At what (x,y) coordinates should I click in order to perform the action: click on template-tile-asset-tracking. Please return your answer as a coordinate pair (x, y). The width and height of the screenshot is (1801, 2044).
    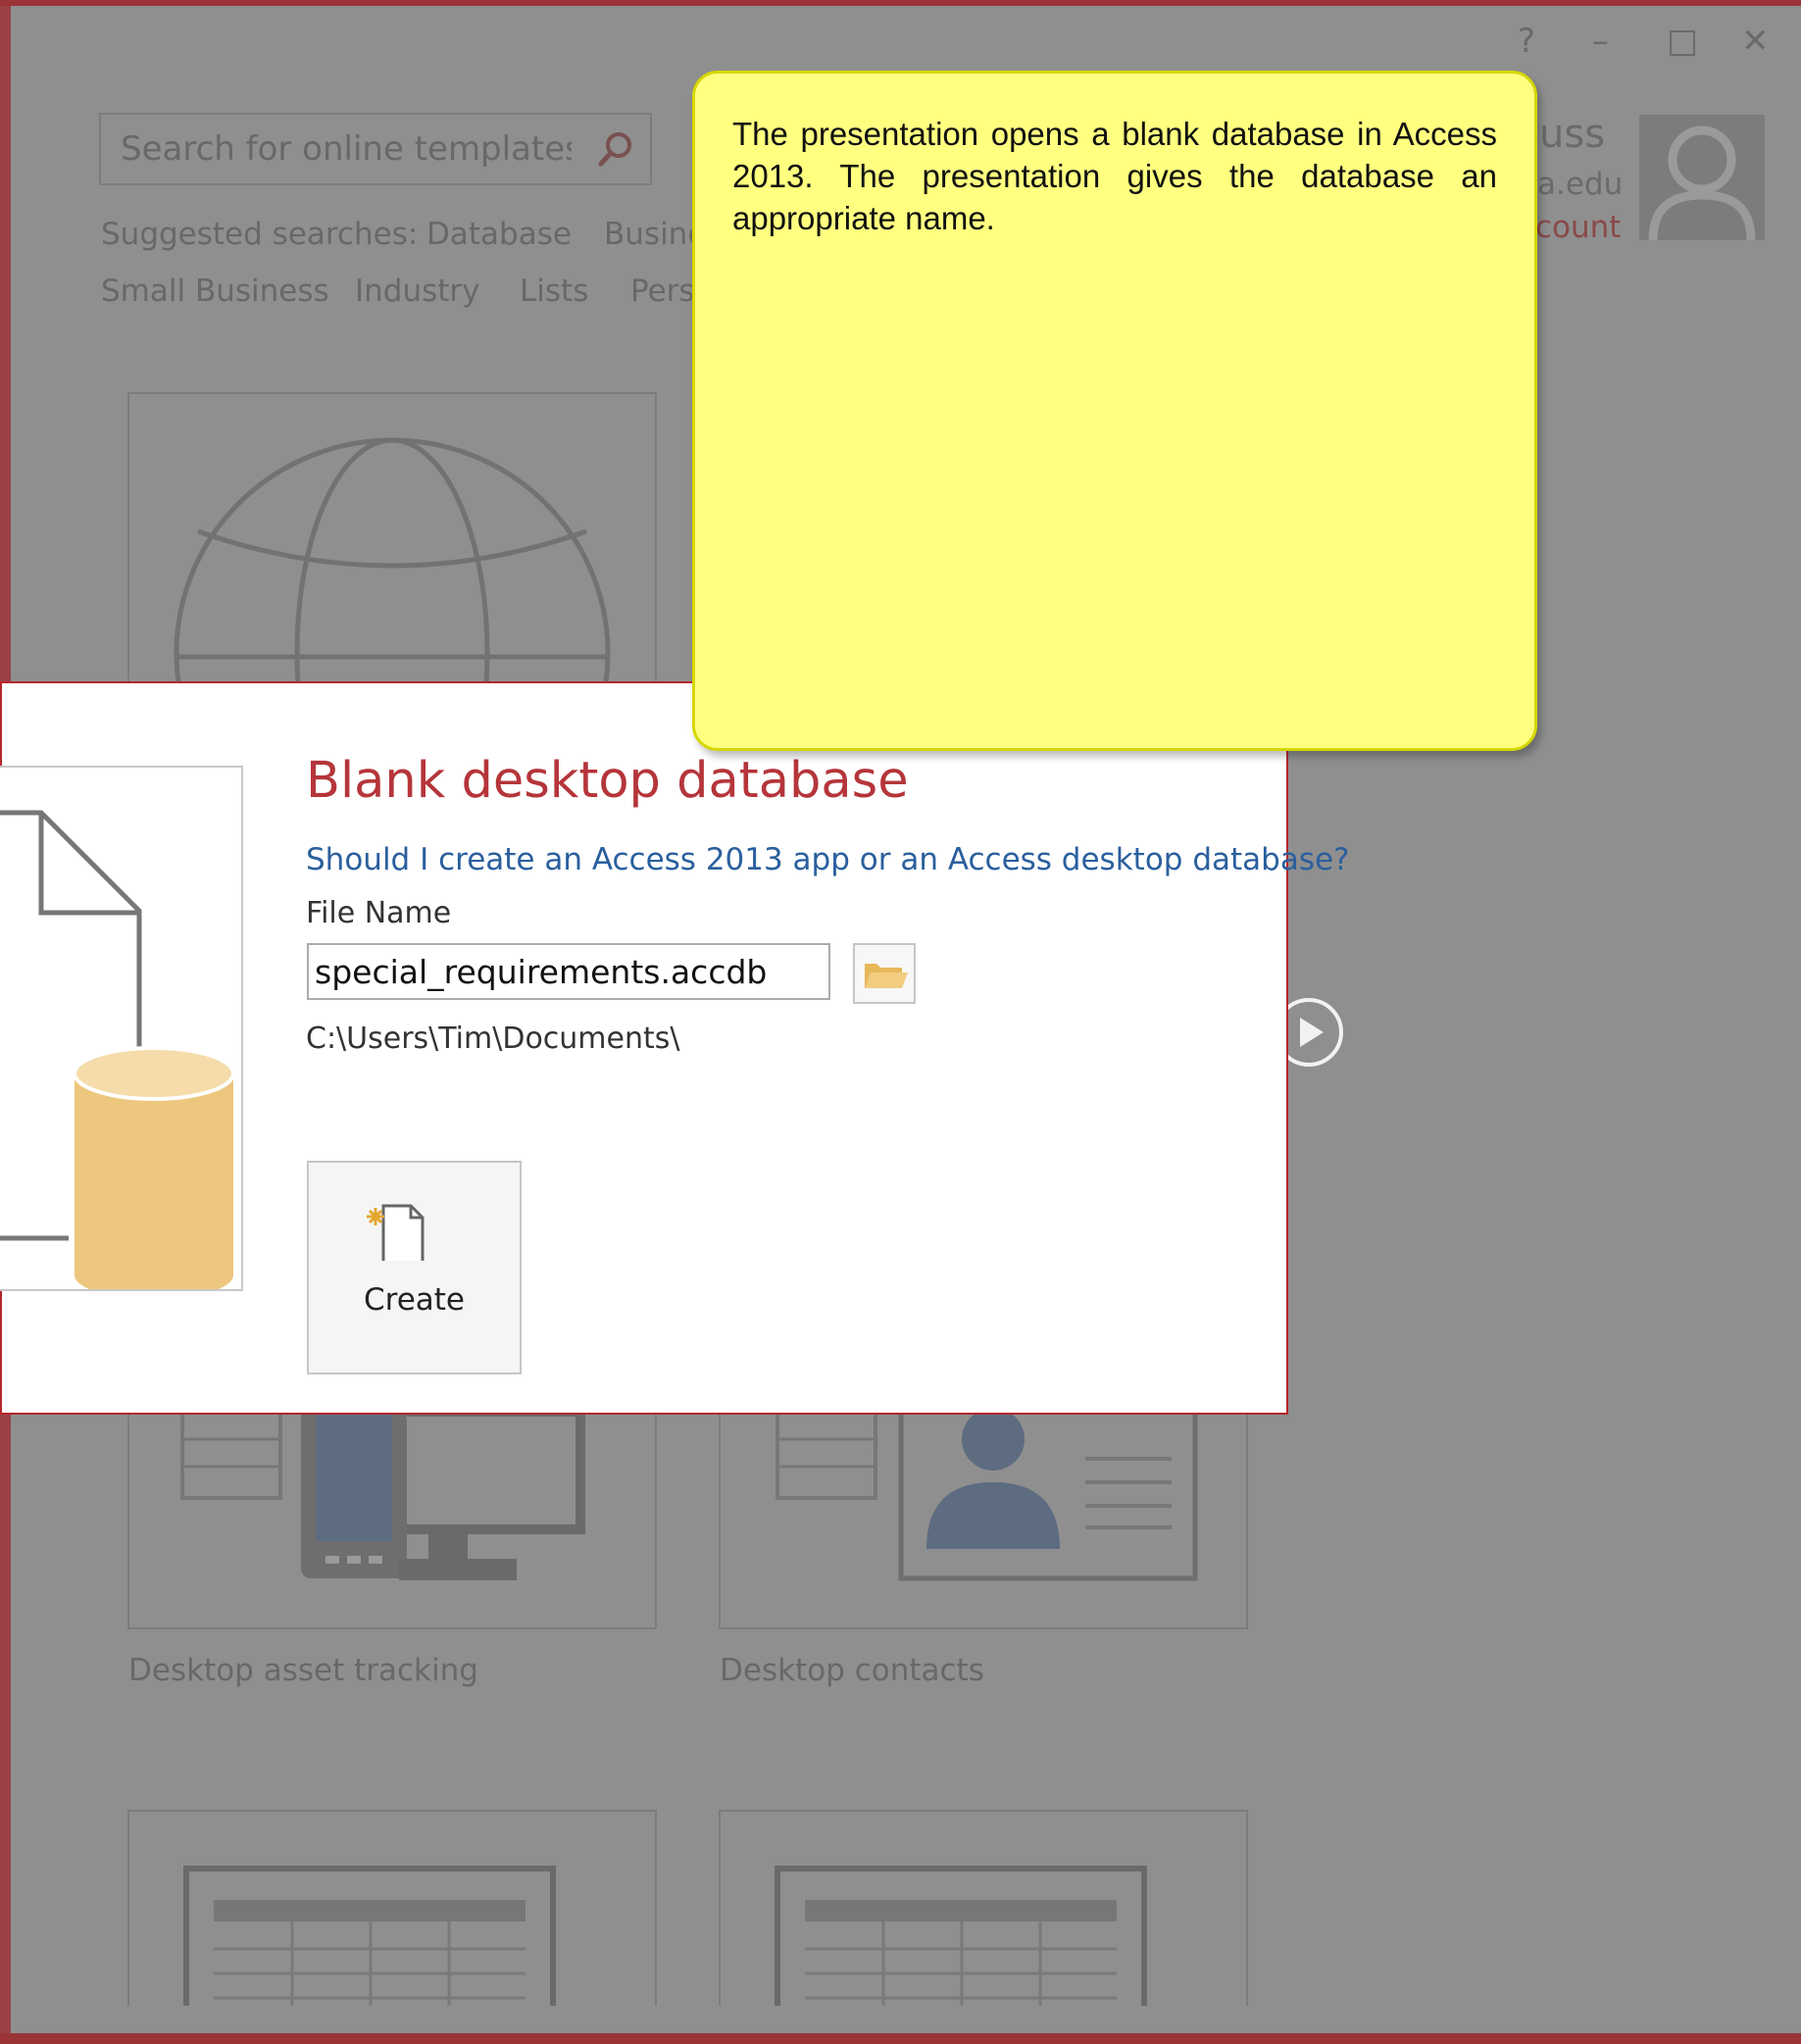
    Looking at the image, I should click on (392, 1521).